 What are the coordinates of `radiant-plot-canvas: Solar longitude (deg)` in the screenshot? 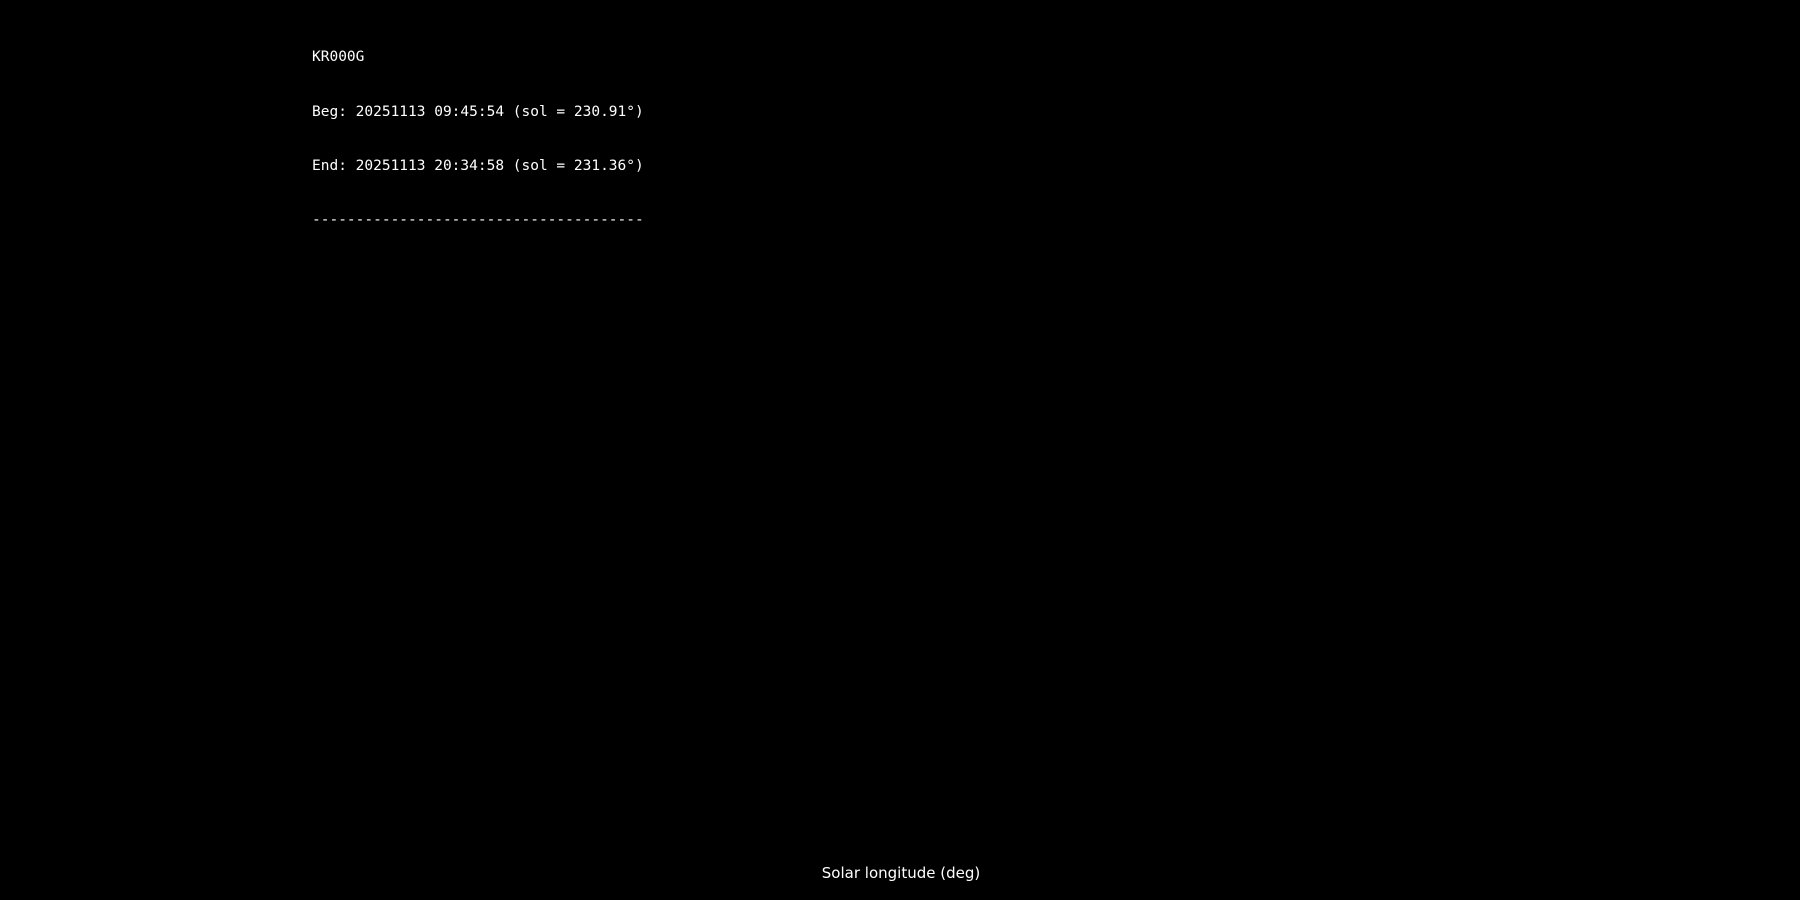 It's located at (901, 873).